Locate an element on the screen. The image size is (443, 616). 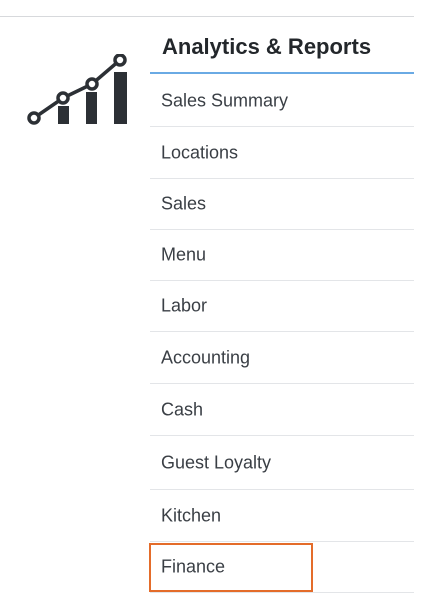
menu-item-label: Locations is located at coordinates (200, 152).